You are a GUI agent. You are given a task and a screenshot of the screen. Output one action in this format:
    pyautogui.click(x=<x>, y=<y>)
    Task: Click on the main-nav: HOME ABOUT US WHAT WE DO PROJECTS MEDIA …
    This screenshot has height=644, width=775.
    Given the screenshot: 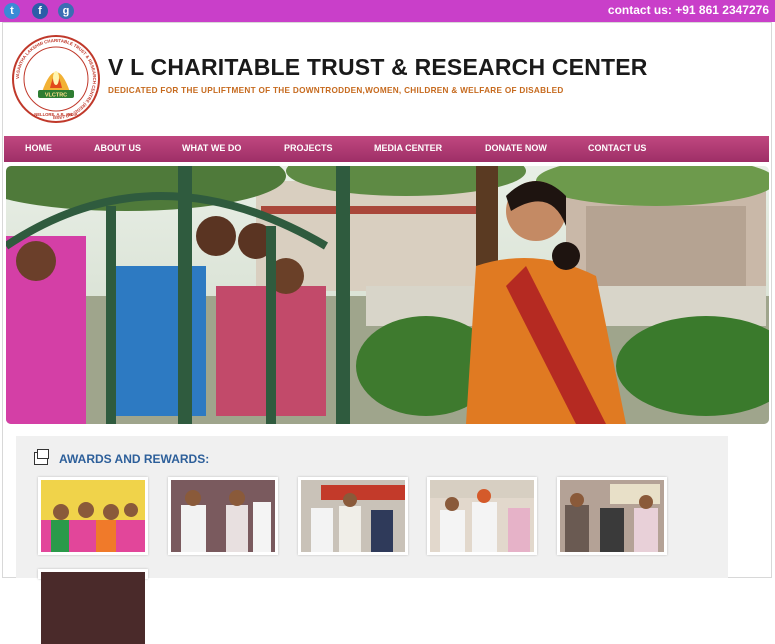 What is the action you would take?
    pyautogui.click(x=386, y=149)
    